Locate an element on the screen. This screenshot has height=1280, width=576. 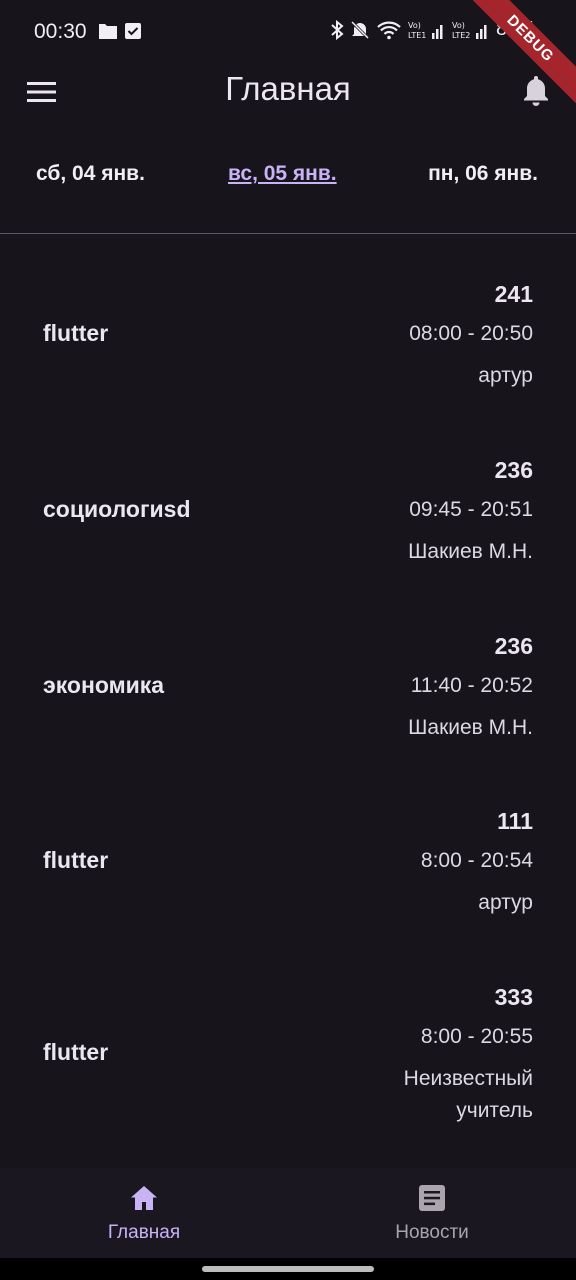
gesture-bar is located at coordinates (288, 1269).